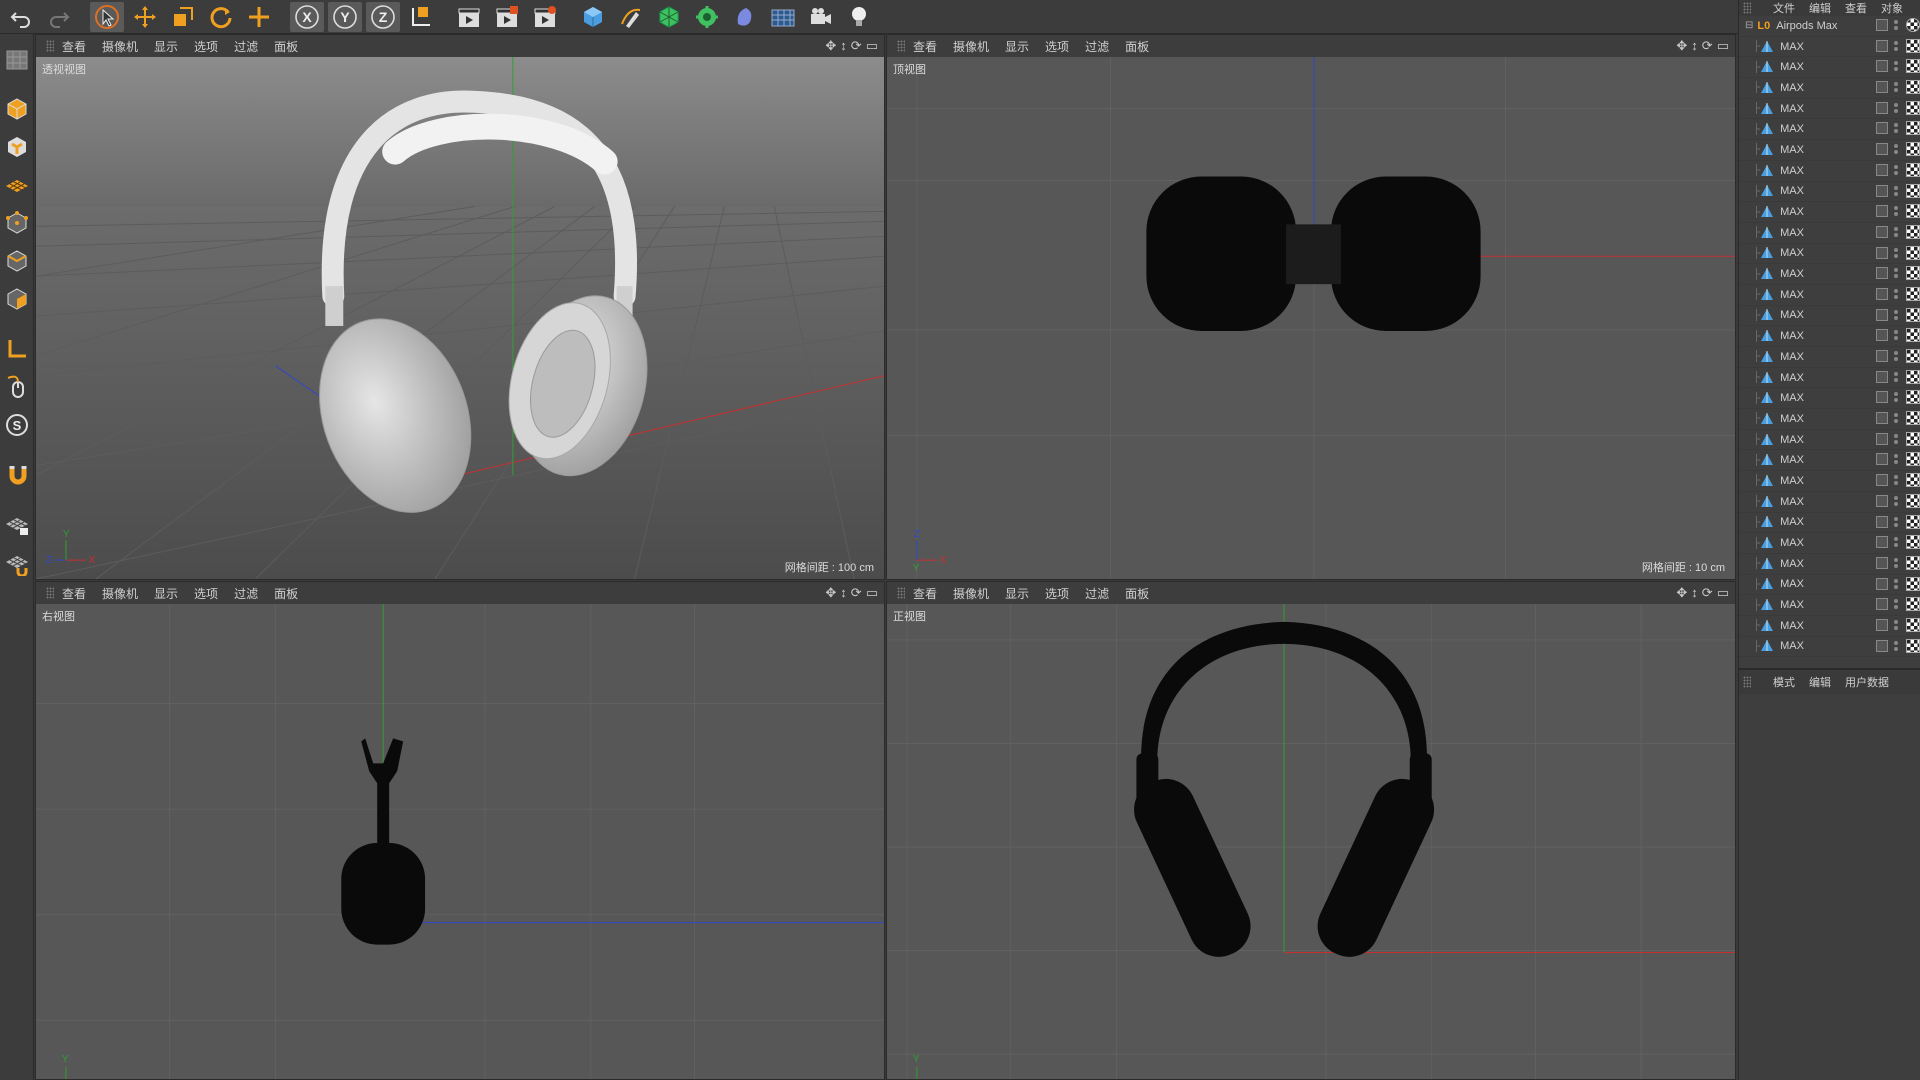 The image size is (1920, 1080). What do you see at coordinates (1137, 593) in the screenshot?
I see `menu-panel: 面板` at bounding box center [1137, 593].